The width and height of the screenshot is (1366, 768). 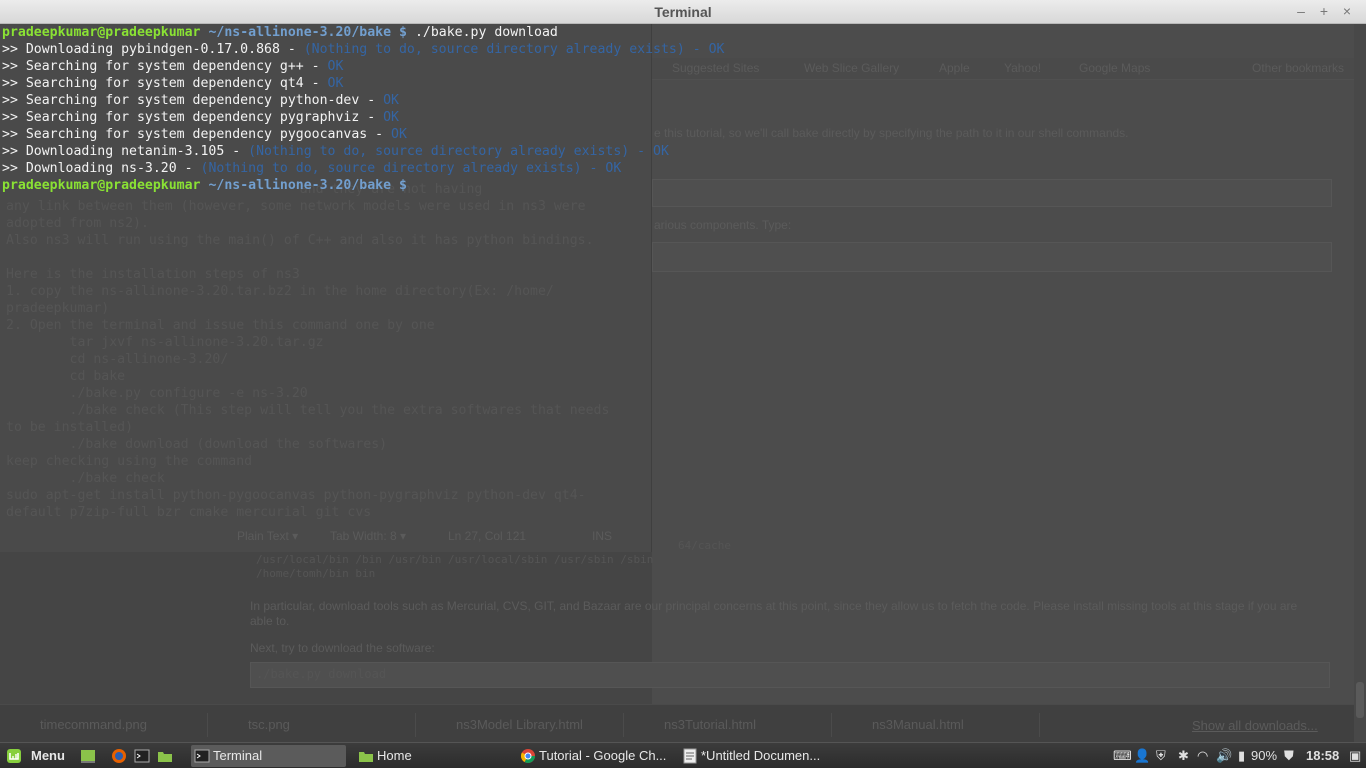 What do you see at coordinates (1301, 11) in the screenshot?
I see `minimize-button: –` at bounding box center [1301, 11].